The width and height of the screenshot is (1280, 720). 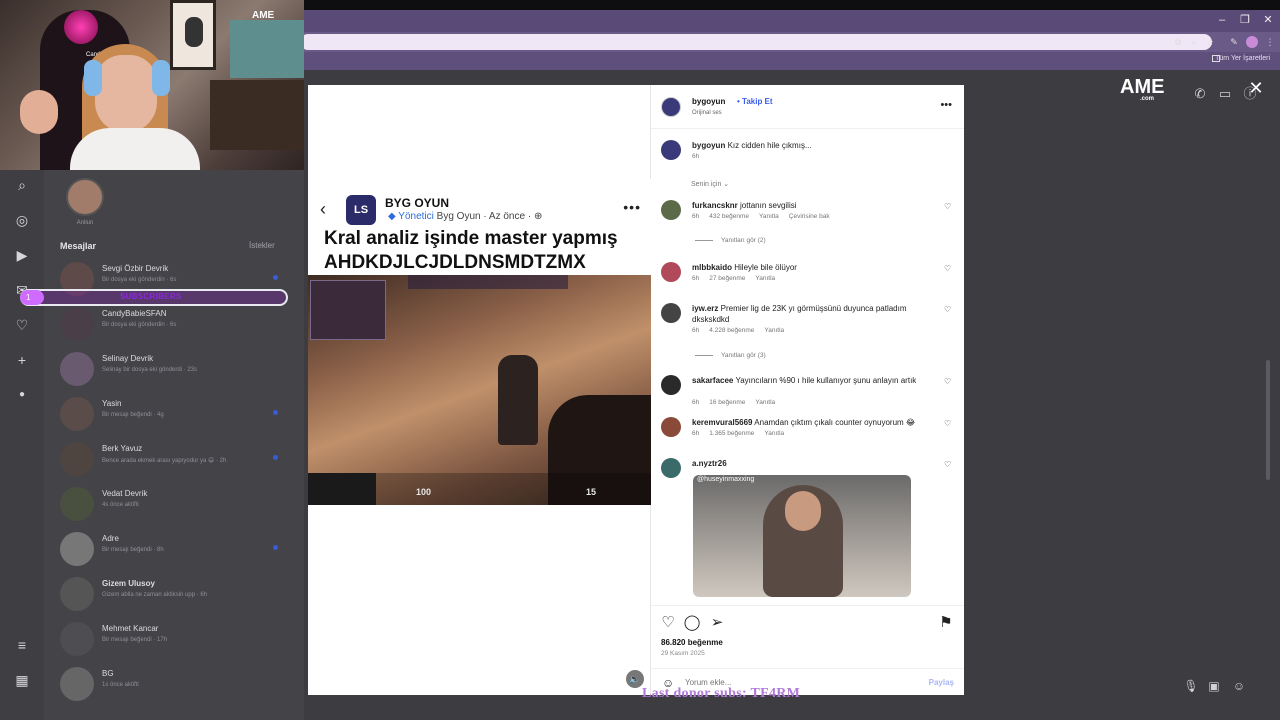 What do you see at coordinates (1200, 94) in the screenshot?
I see `phone-icon: ✆` at bounding box center [1200, 94].